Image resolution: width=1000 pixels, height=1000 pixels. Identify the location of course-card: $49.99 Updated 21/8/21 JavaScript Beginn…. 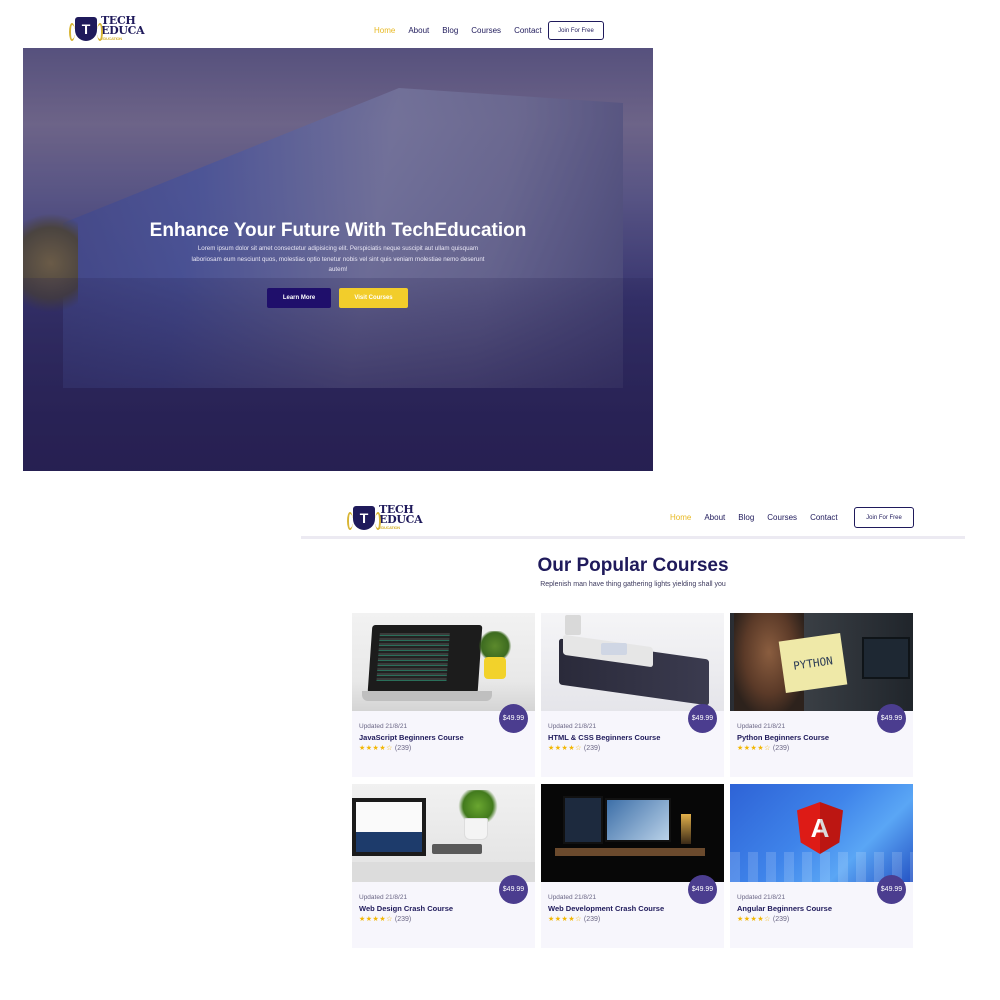
(443, 695).